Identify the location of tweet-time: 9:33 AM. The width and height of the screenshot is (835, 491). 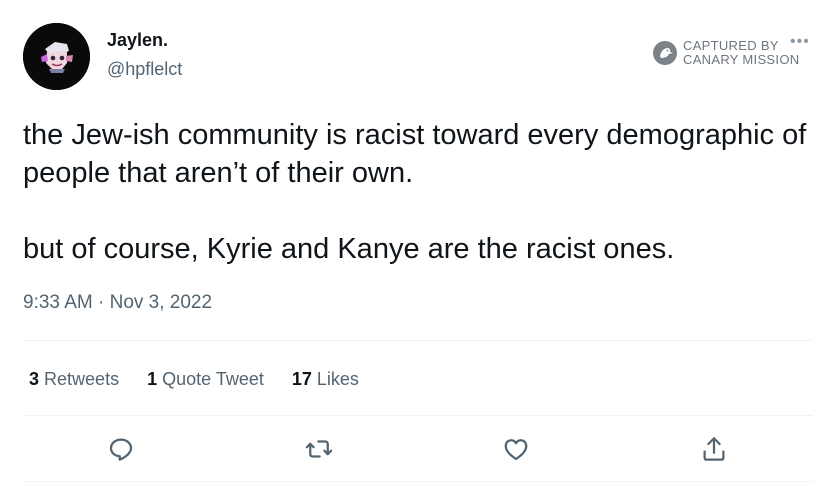
(58, 302).